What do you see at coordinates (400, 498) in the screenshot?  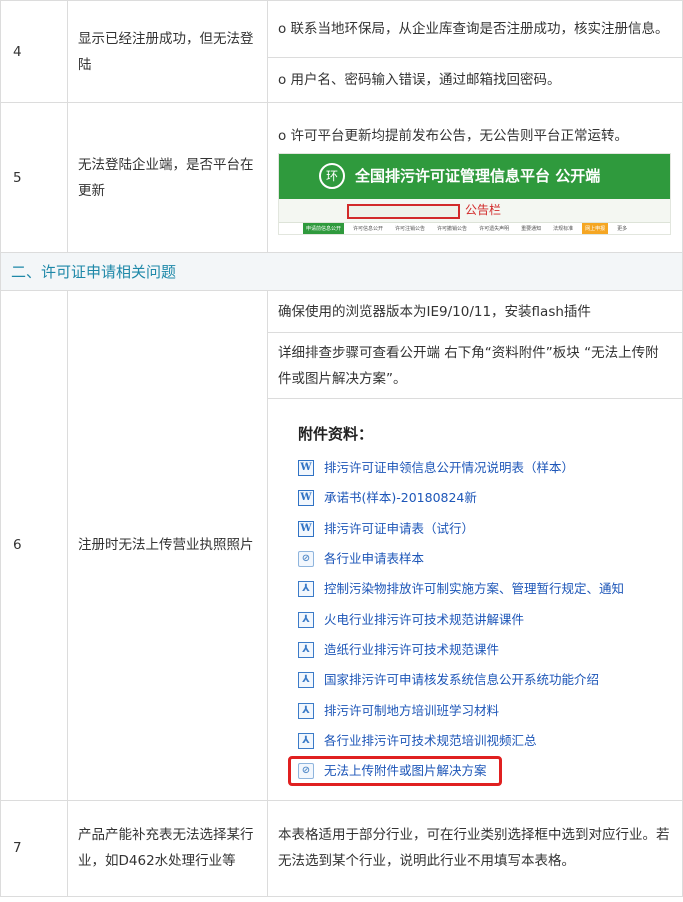 I see `attachment-label: 承诺书(样本)-20180824新` at bounding box center [400, 498].